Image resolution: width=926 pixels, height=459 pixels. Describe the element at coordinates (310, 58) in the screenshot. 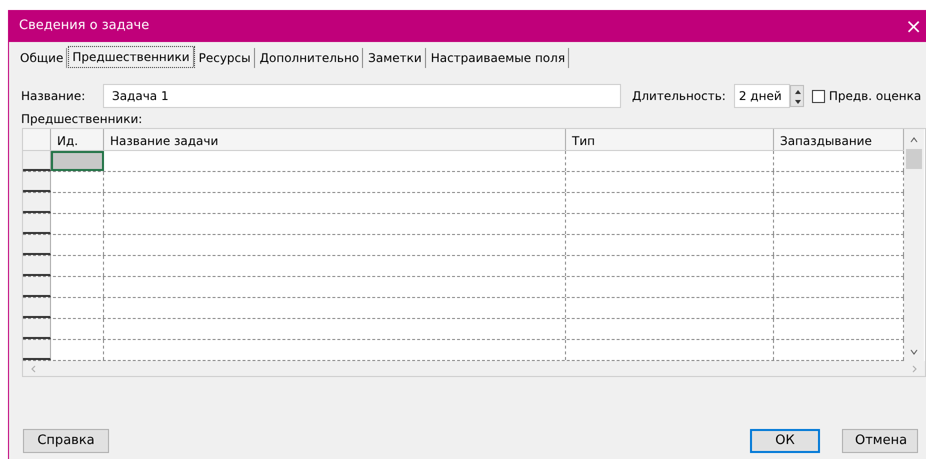

I see `tab: Дополнительно` at that location.